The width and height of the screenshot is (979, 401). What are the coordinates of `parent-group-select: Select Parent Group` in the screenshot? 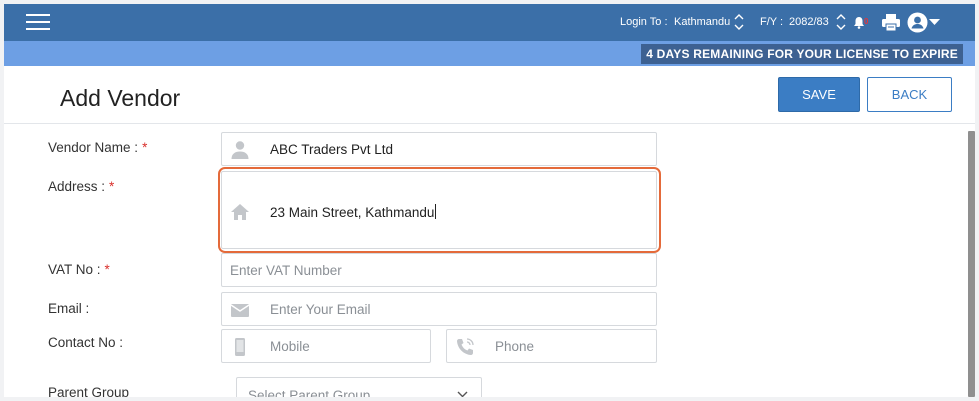 It's located at (359, 387).